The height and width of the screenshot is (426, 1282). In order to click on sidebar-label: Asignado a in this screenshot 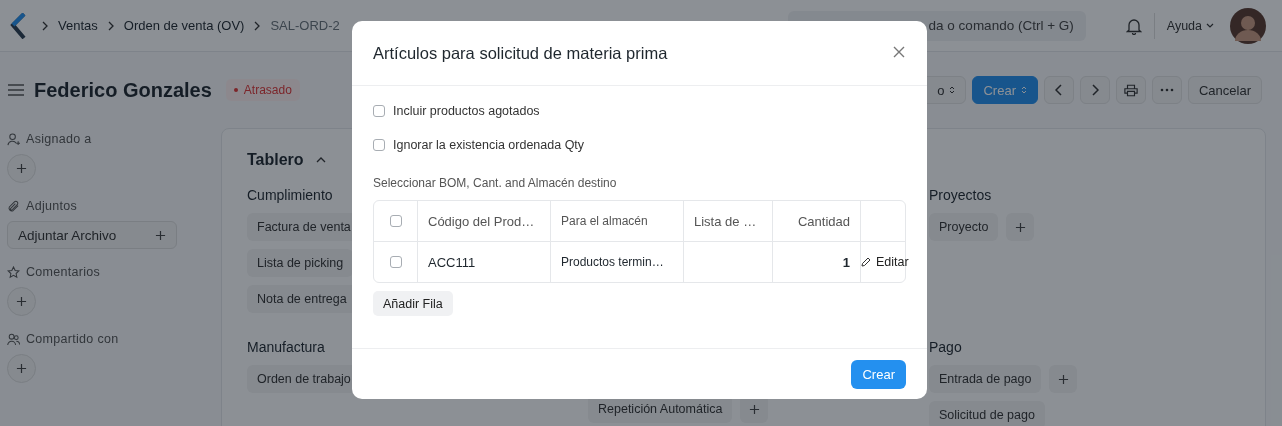, I will do `click(59, 139)`.